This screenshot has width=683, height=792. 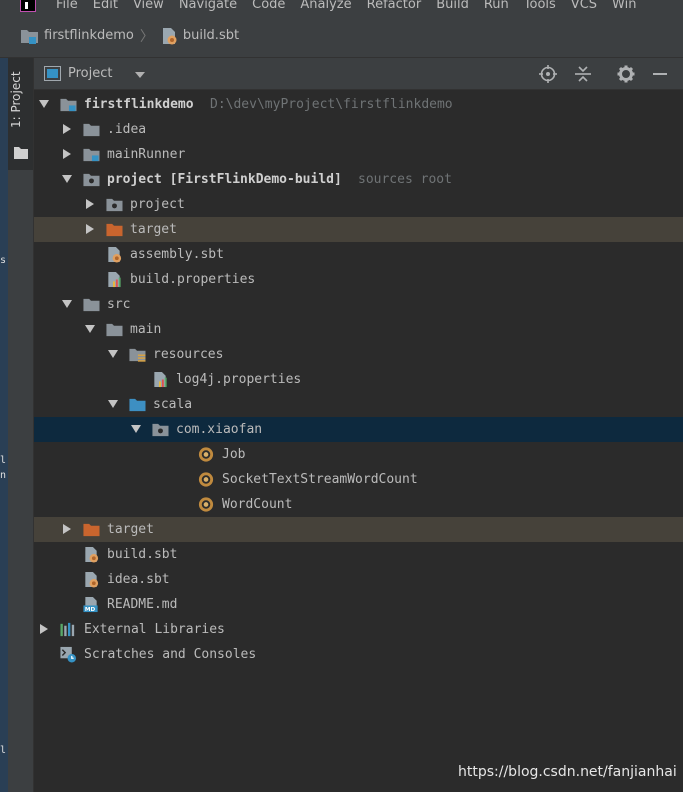 What do you see at coordinates (358, 579) in the screenshot?
I see `tree-row: idea.sbt` at bounding box center [358, 579].